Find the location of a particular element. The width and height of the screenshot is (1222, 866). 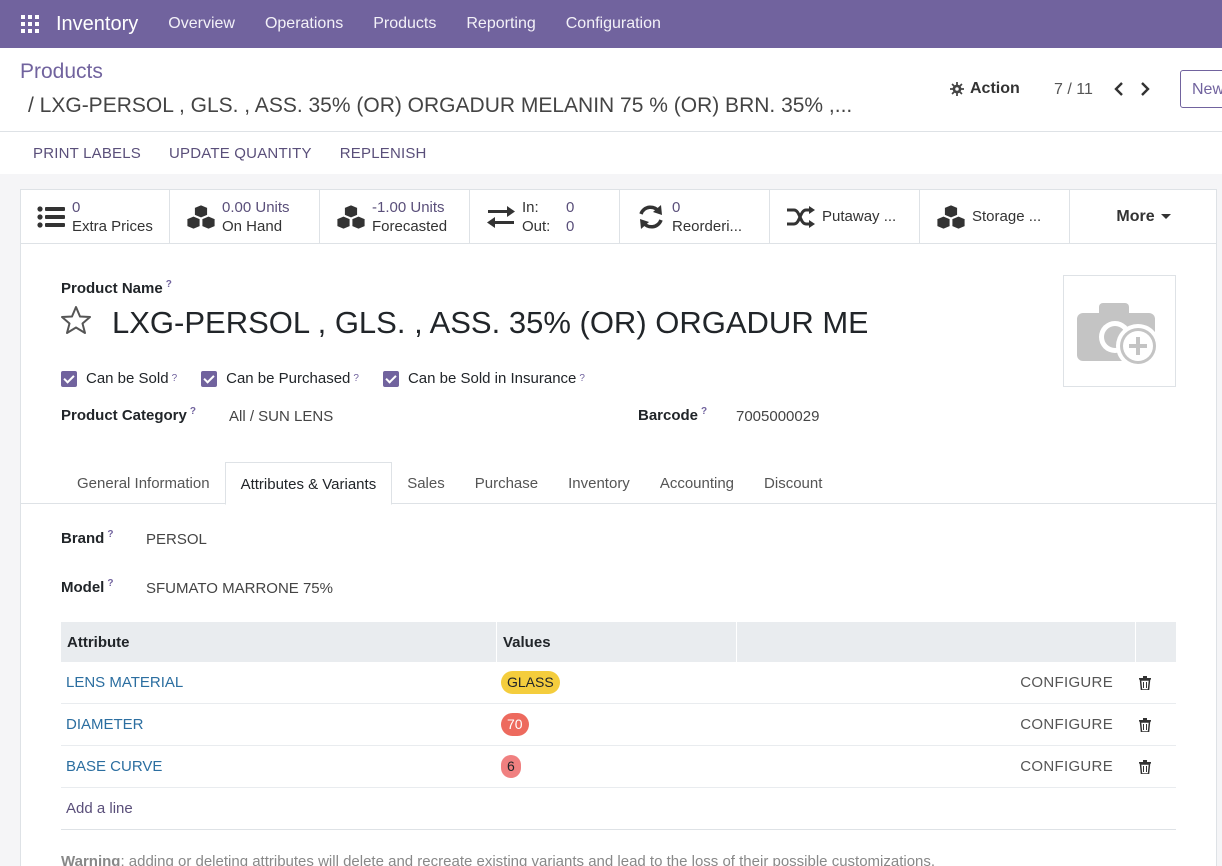

values-cell: GLASS is located at coordinates (617, 682).